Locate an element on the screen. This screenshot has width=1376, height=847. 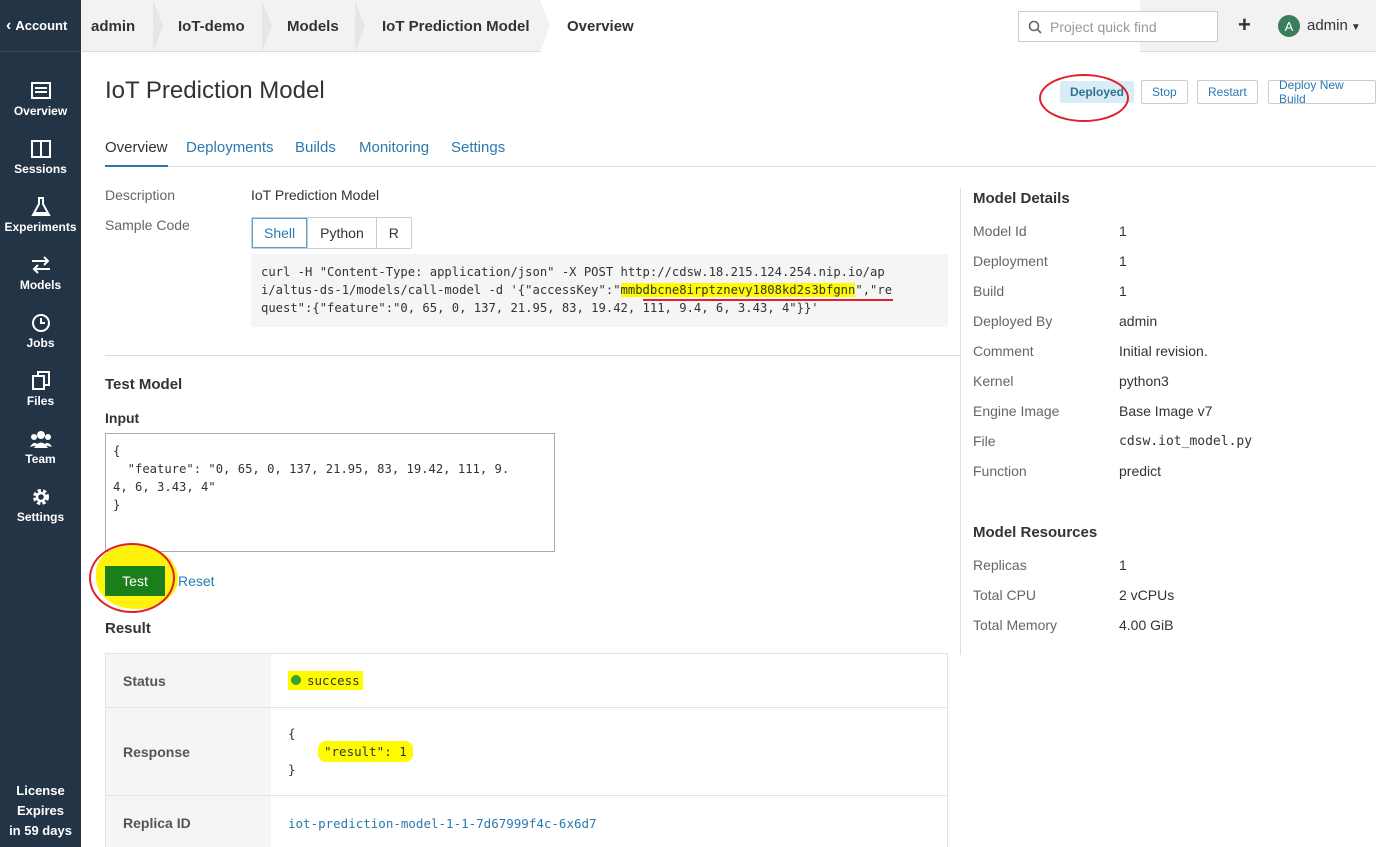
language-shell: Shell is located at coordinates (280, 233).